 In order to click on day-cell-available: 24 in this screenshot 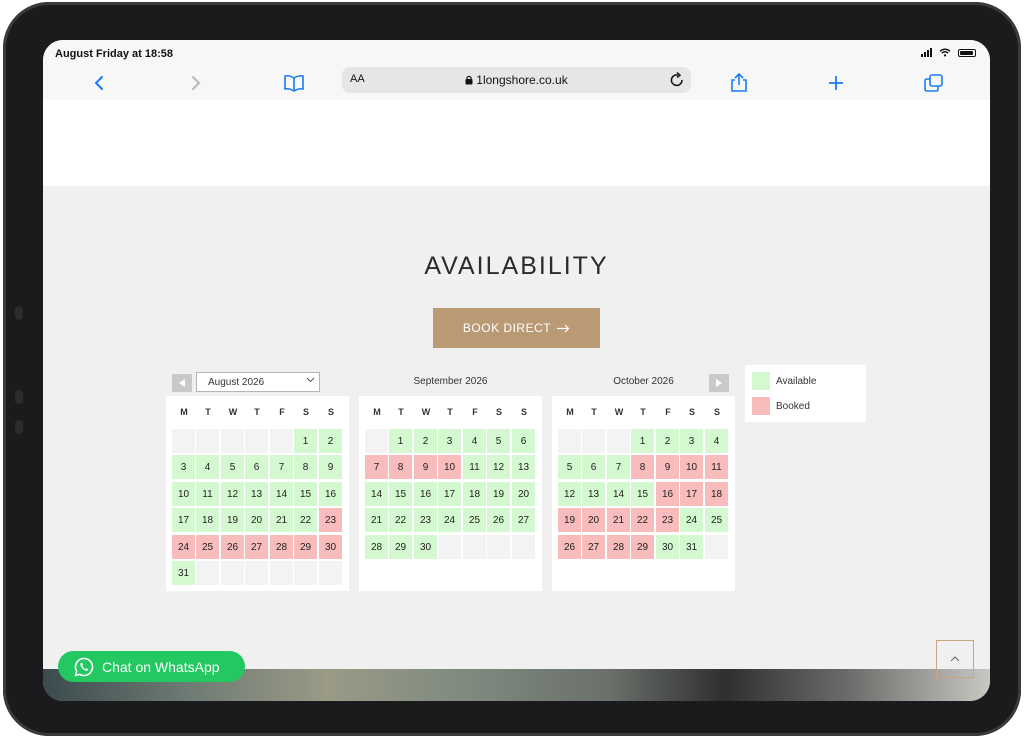, I will do `click(449, 520)`.